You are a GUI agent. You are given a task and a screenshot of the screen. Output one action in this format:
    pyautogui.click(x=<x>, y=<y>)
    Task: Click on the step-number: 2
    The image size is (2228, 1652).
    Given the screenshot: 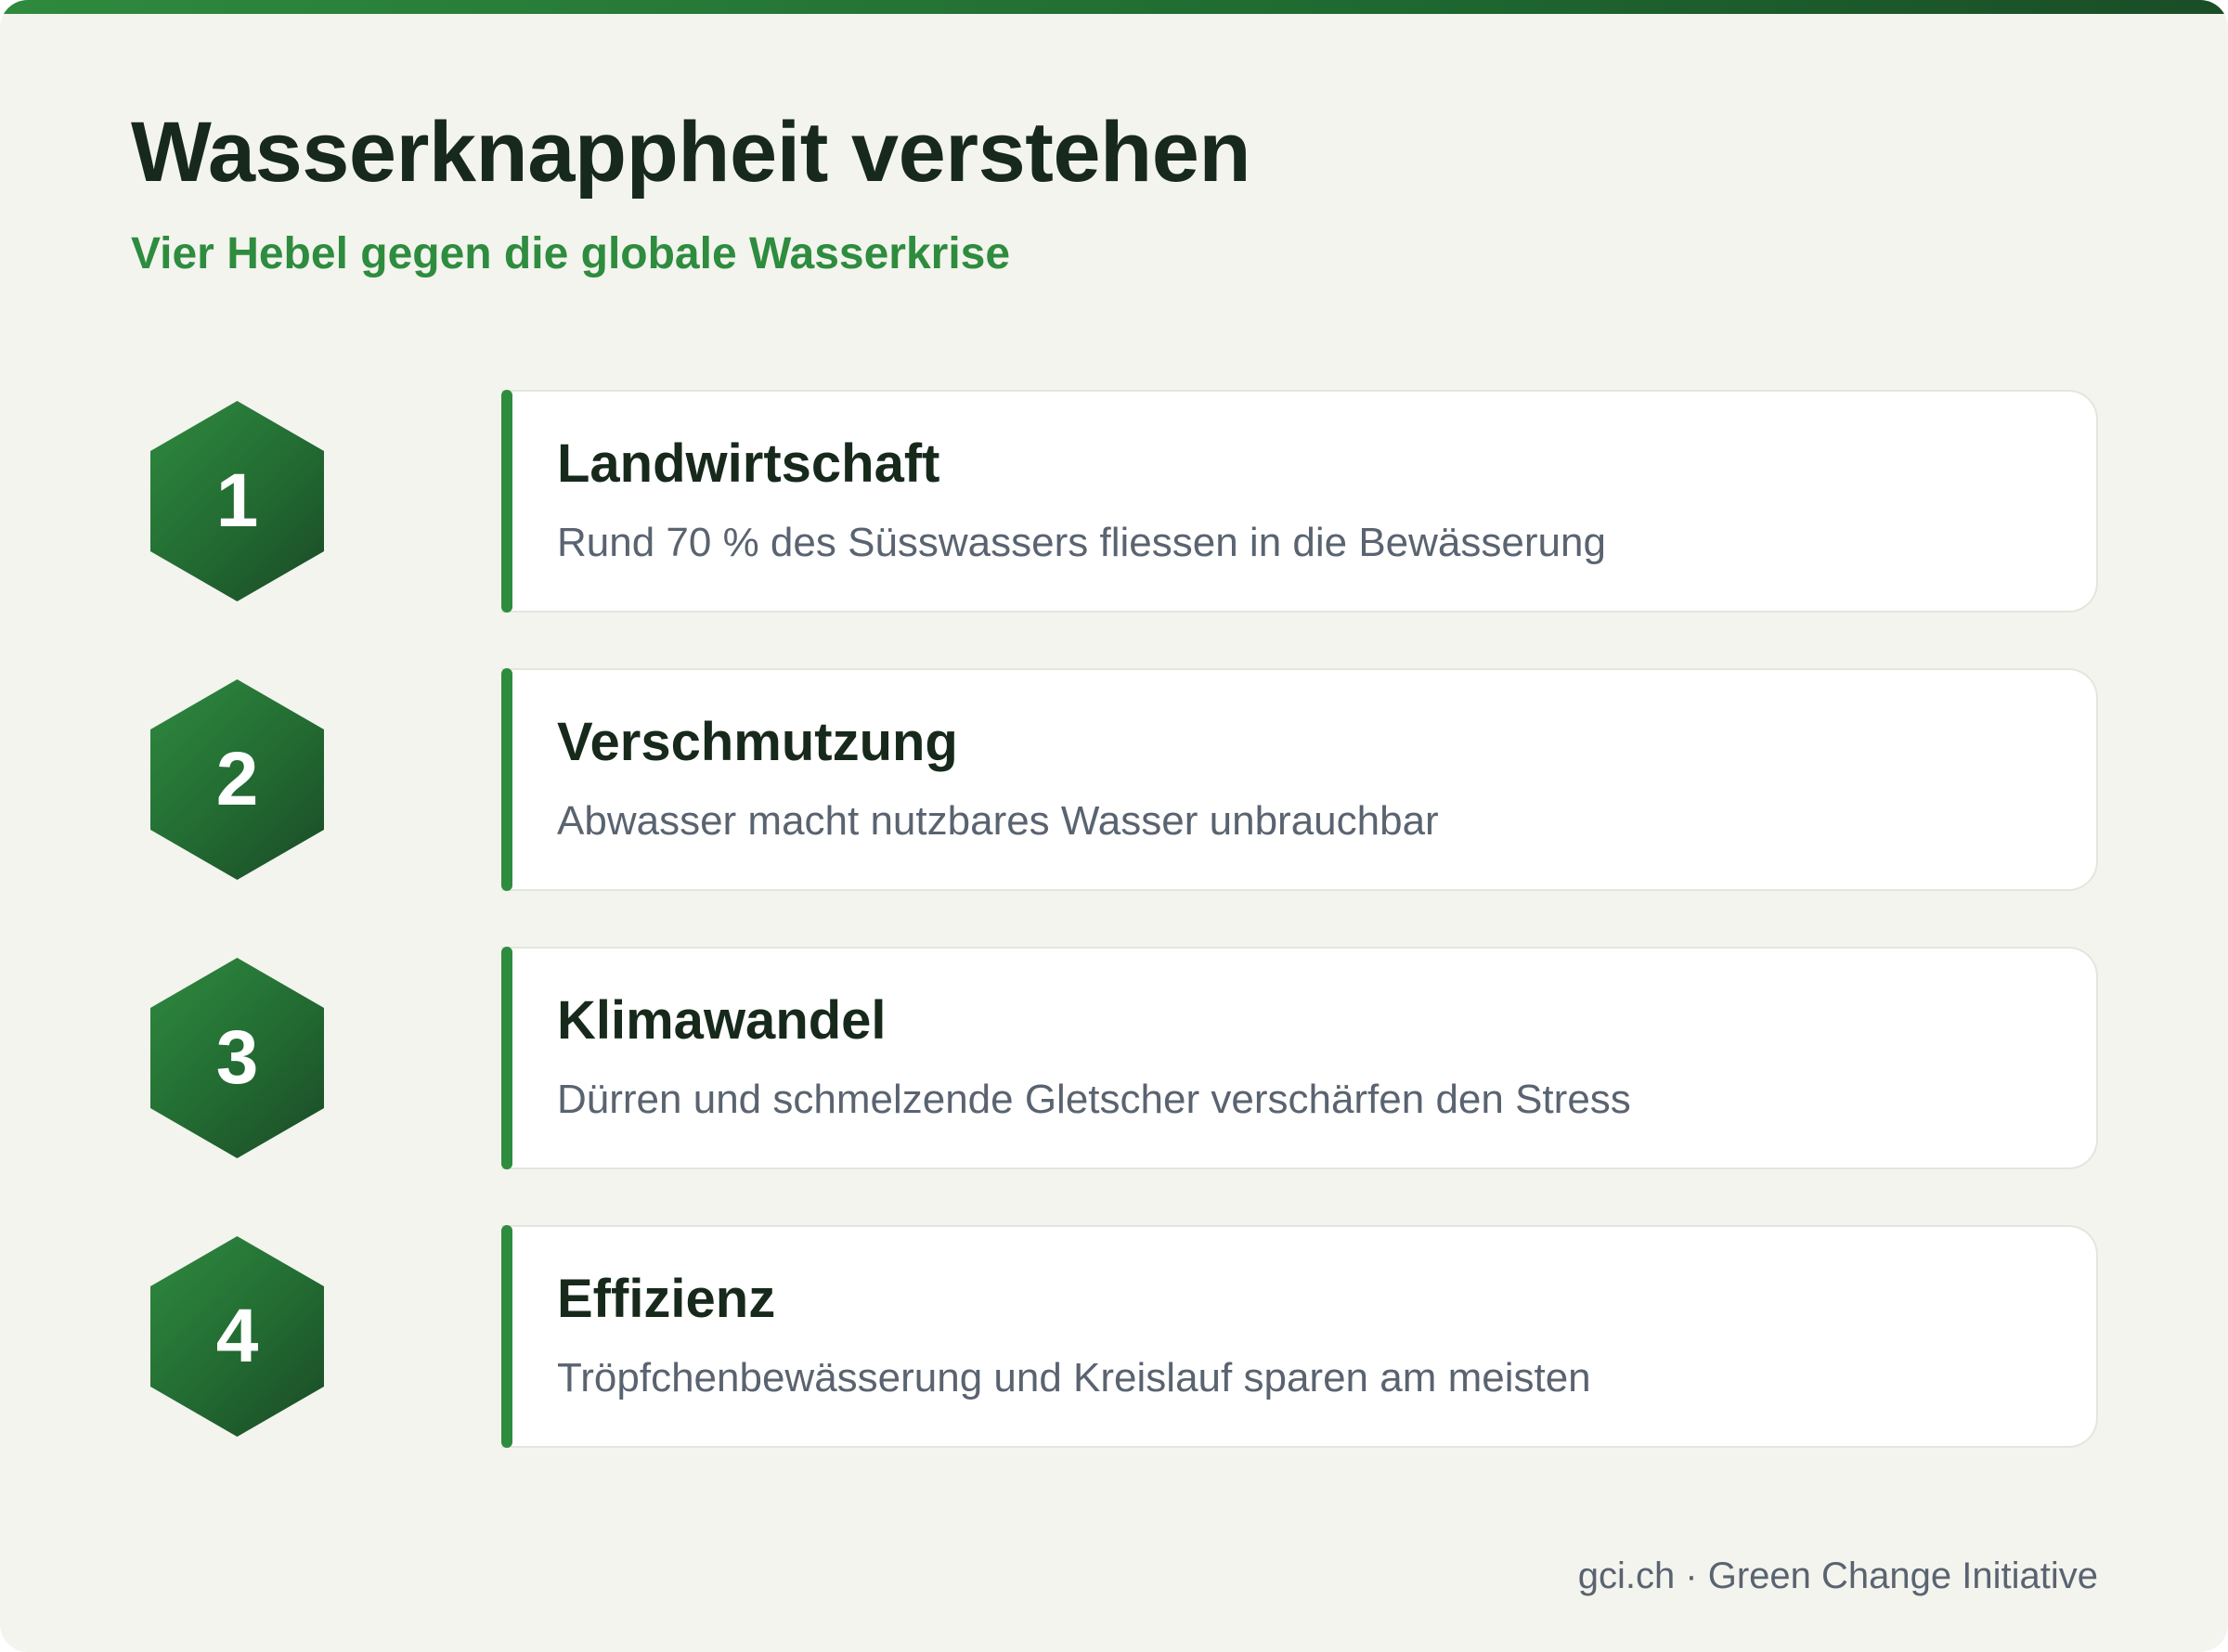 What is the action you would take?
    pyautogui.click(x=237, y=779)
    